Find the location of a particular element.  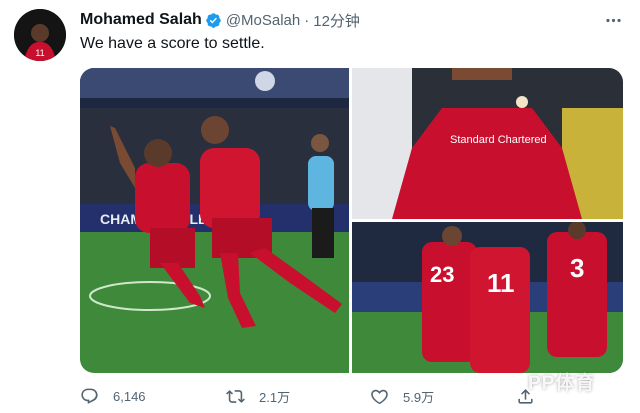

reply-icon is located at coordinates (89, 396).